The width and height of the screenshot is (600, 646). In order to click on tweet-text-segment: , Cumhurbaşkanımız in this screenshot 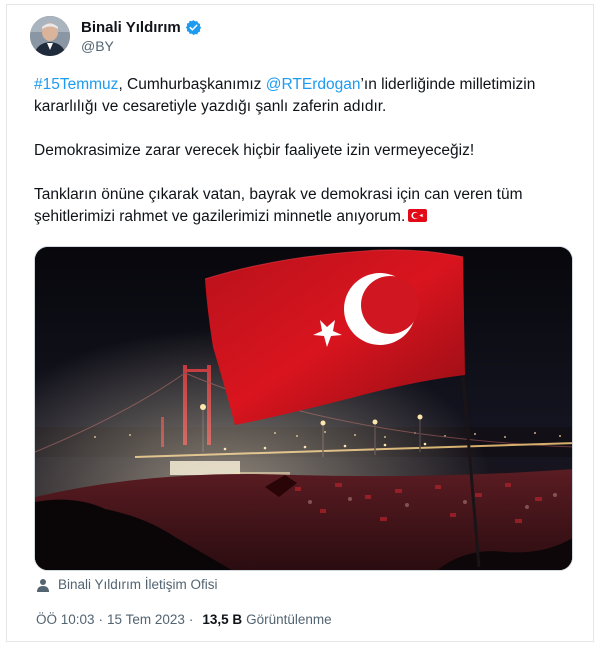, I will do `click(192, 84)`.